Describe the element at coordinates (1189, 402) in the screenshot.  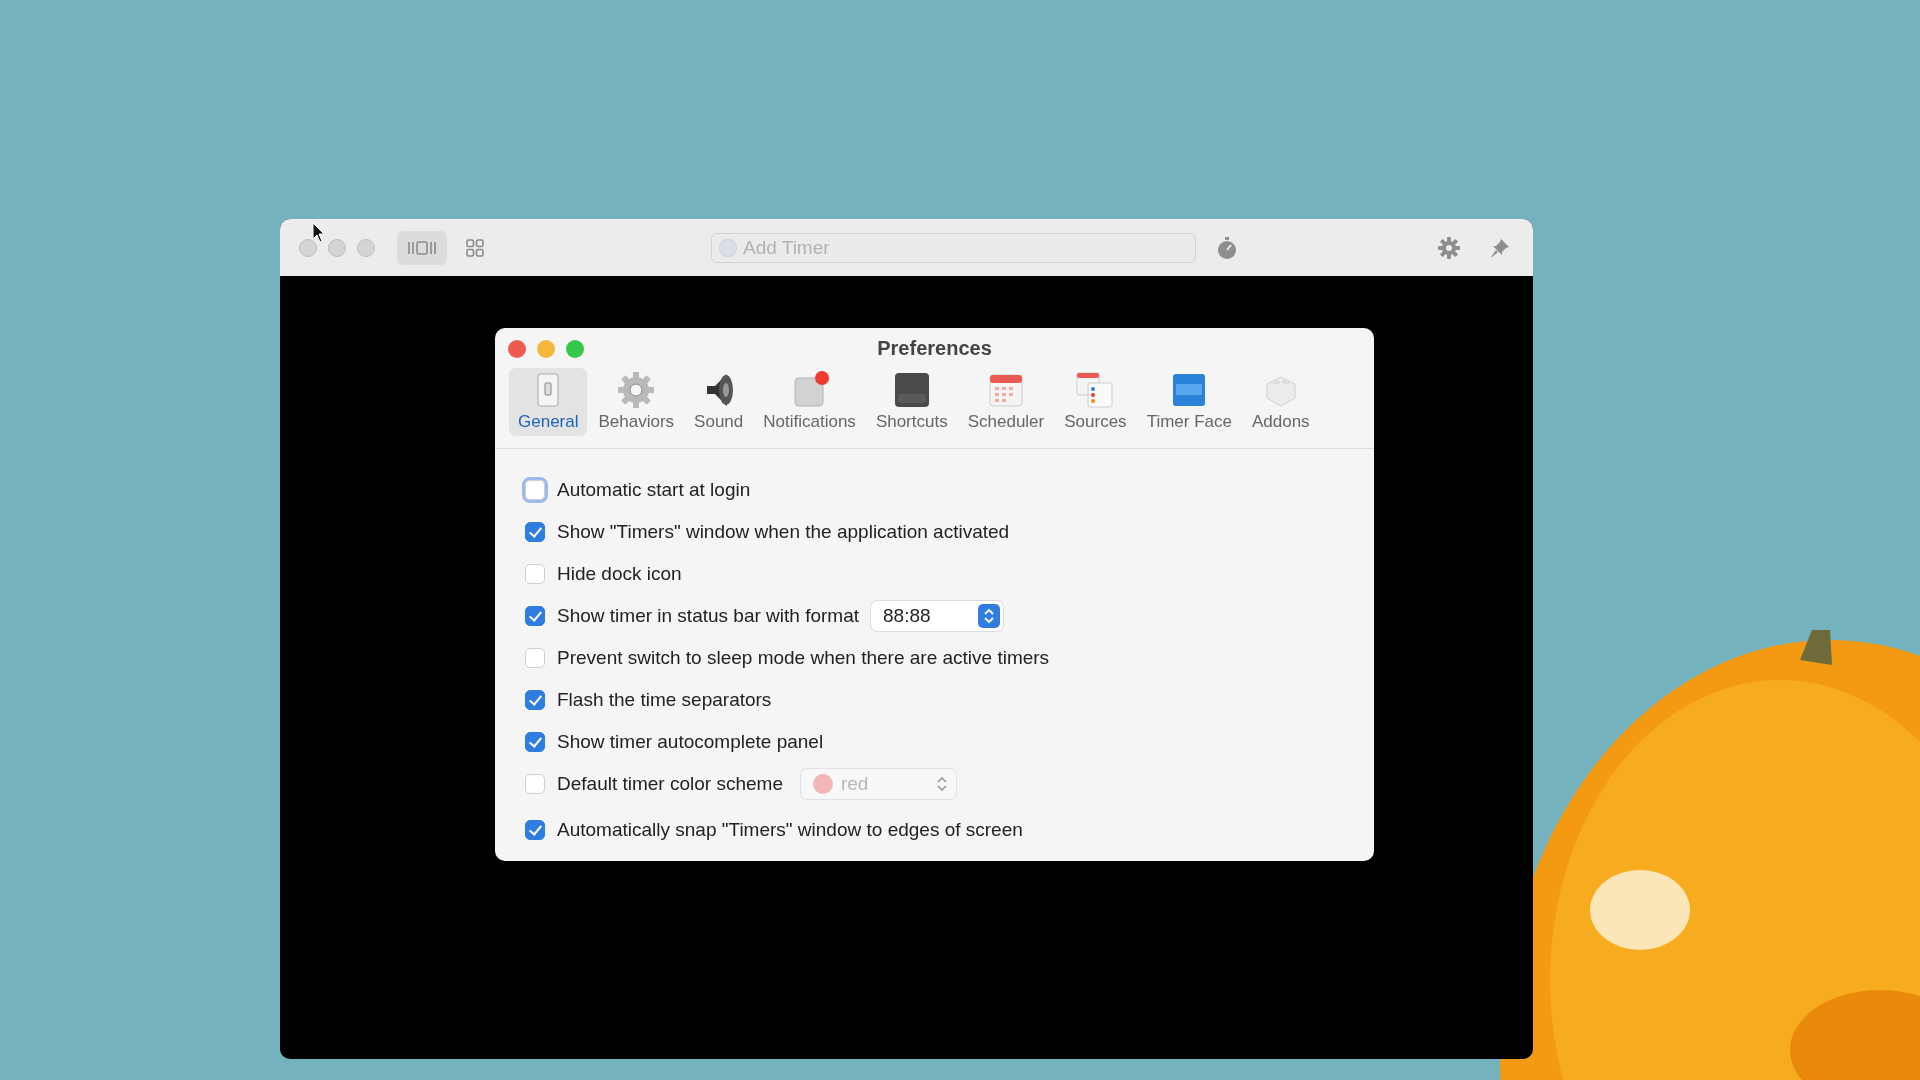
I see `preference-tab: Timer Face` at that location.